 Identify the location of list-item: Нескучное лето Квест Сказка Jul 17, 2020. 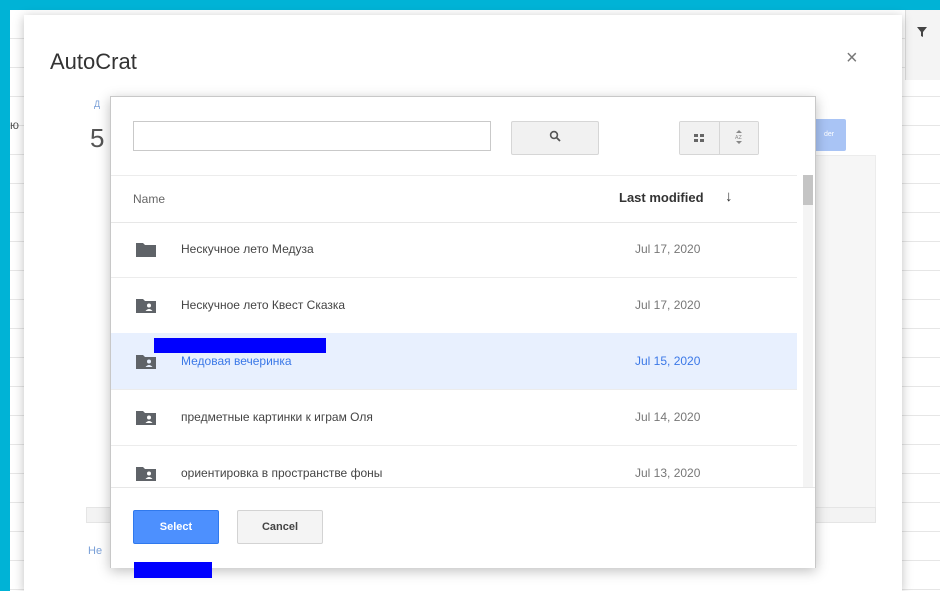
(454, 305).